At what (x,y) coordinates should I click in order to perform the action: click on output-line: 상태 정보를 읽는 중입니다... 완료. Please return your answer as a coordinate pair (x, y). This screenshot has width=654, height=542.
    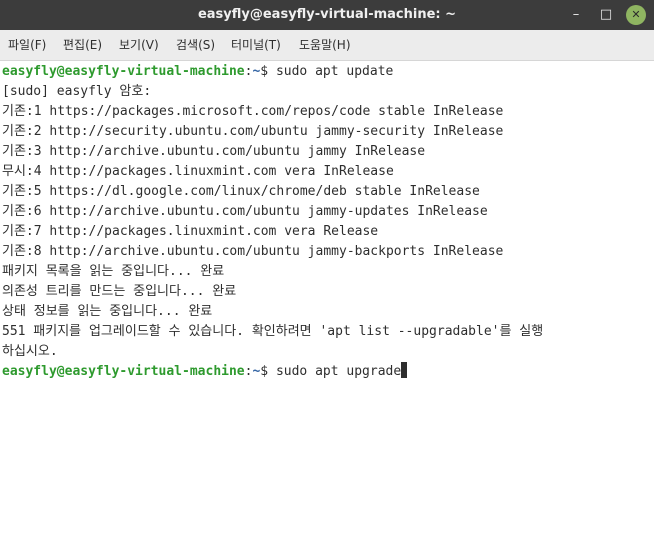
    Looking at the image, I should click on (107, 311).